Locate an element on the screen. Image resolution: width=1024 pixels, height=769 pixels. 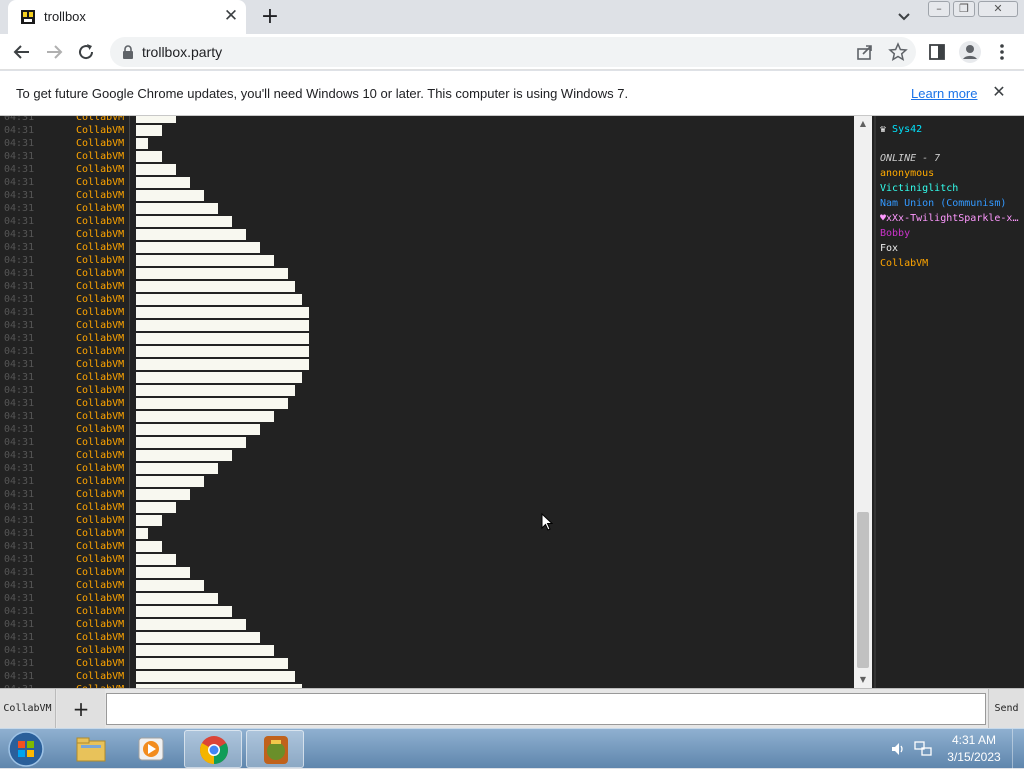
infobar-close-icon: ✕ is located at coordinates (999, 92).